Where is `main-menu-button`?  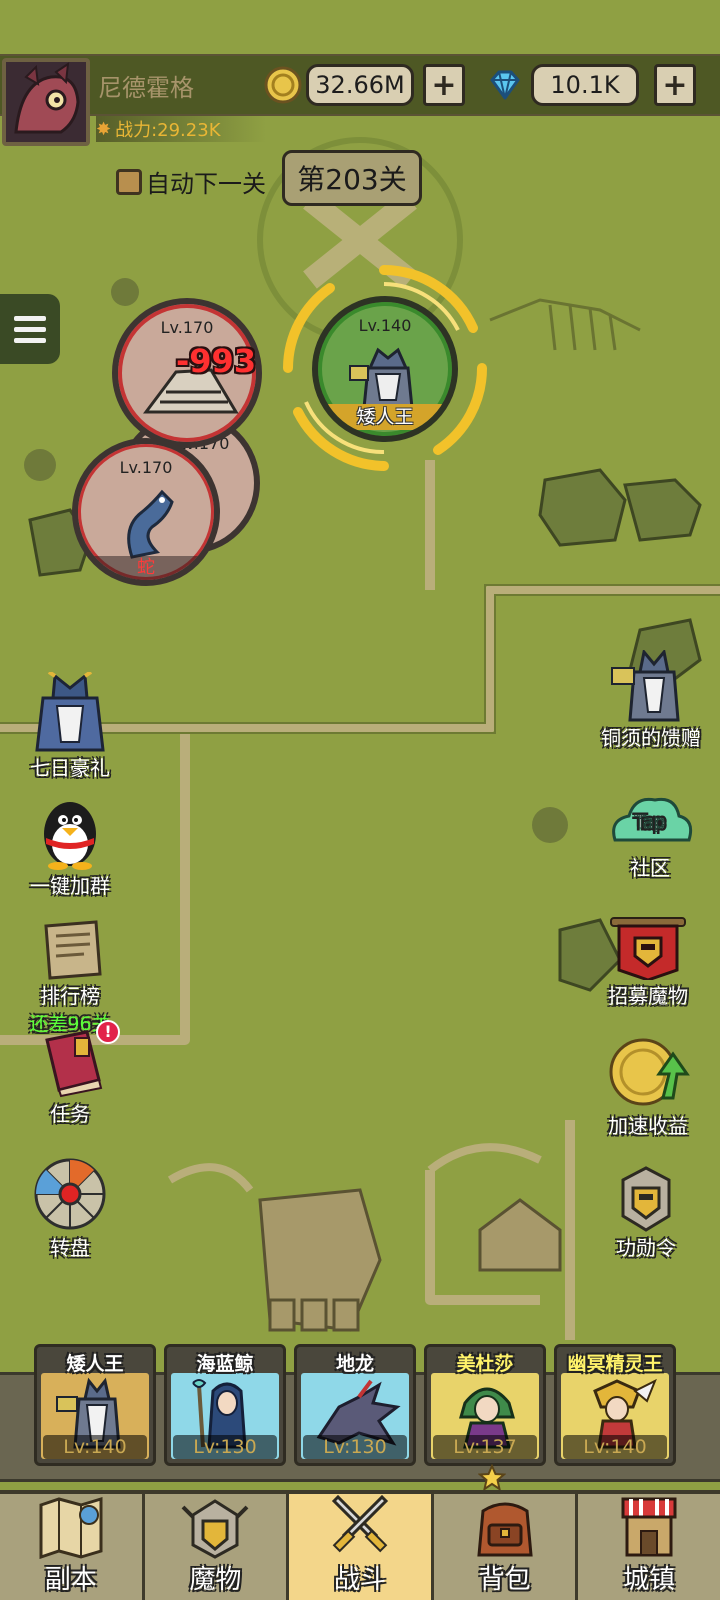
main-menu-button is located at coordinates (30, 329).